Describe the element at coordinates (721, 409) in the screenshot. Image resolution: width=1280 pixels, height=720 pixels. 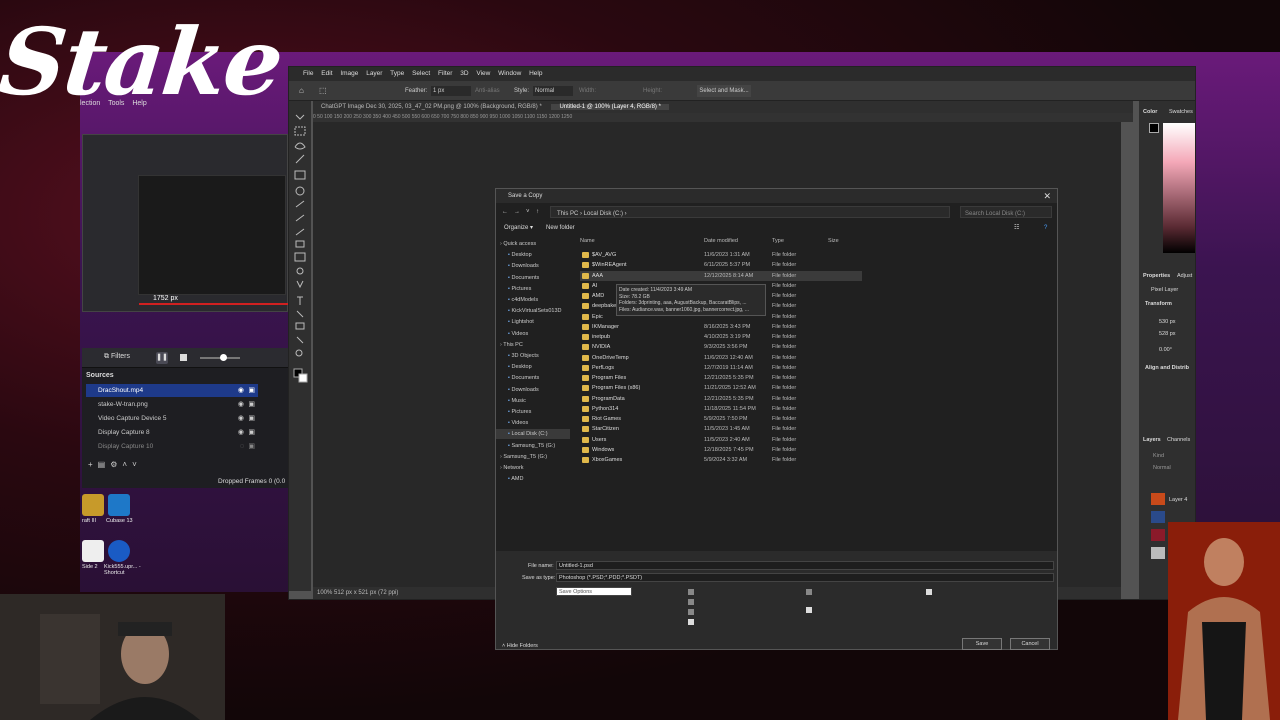
I see `file-row: Python314 11/18/2025 11:54 PM File folder` at that location.